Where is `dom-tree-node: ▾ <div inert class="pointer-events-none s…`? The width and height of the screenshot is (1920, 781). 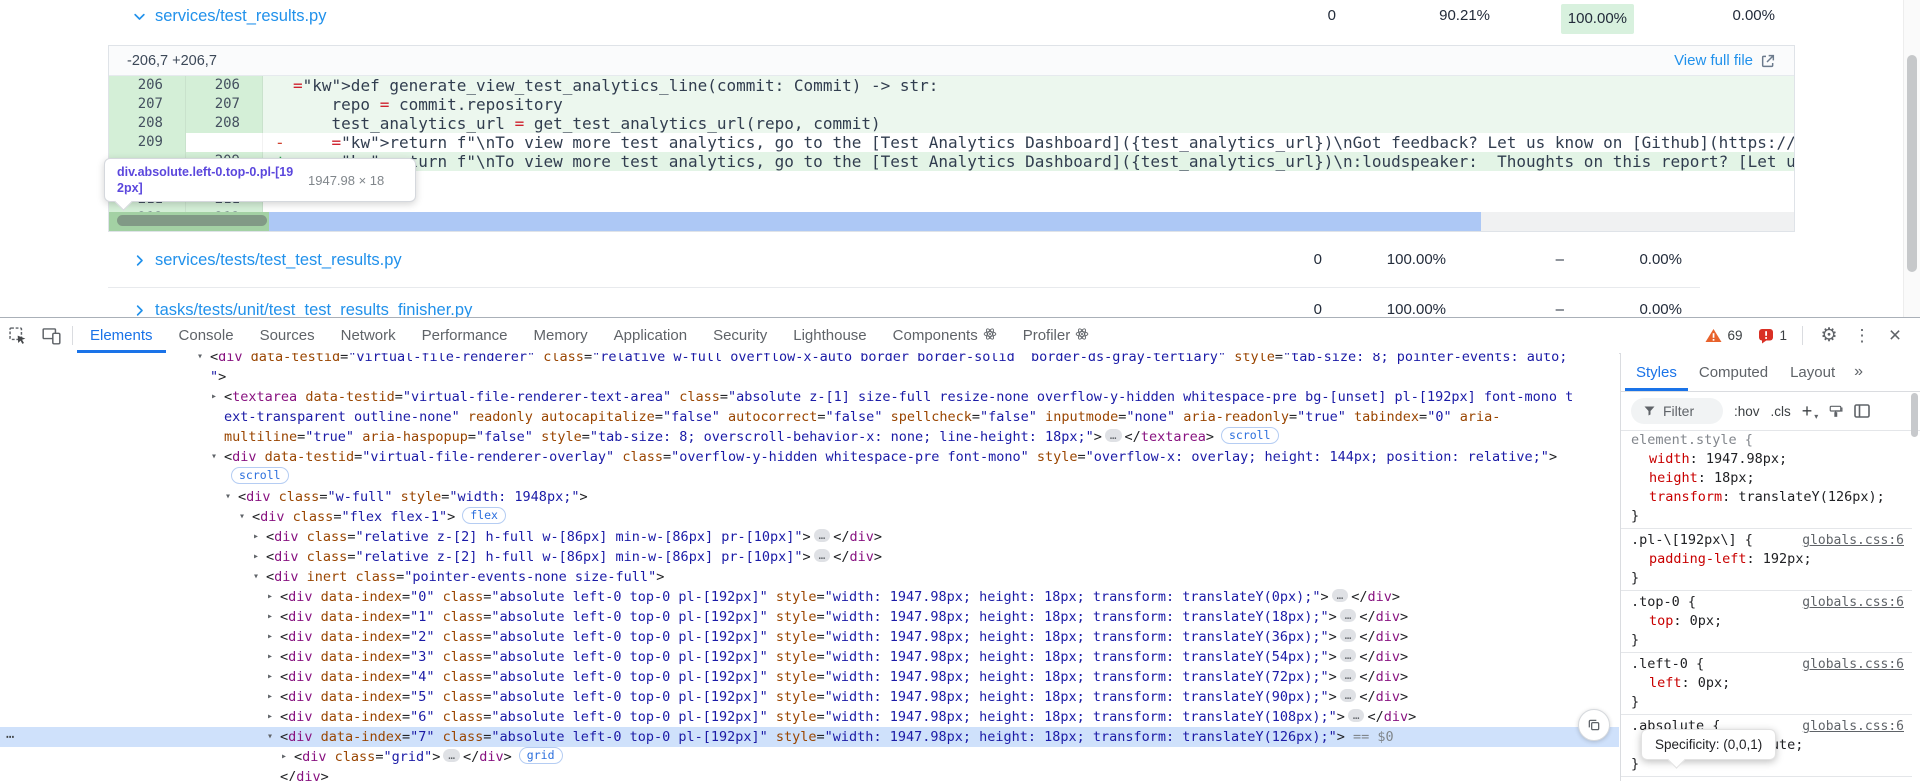
dom-tree-node: ▾ <div inert class="pointer-events-none s… is located at coordinates (809, 577).